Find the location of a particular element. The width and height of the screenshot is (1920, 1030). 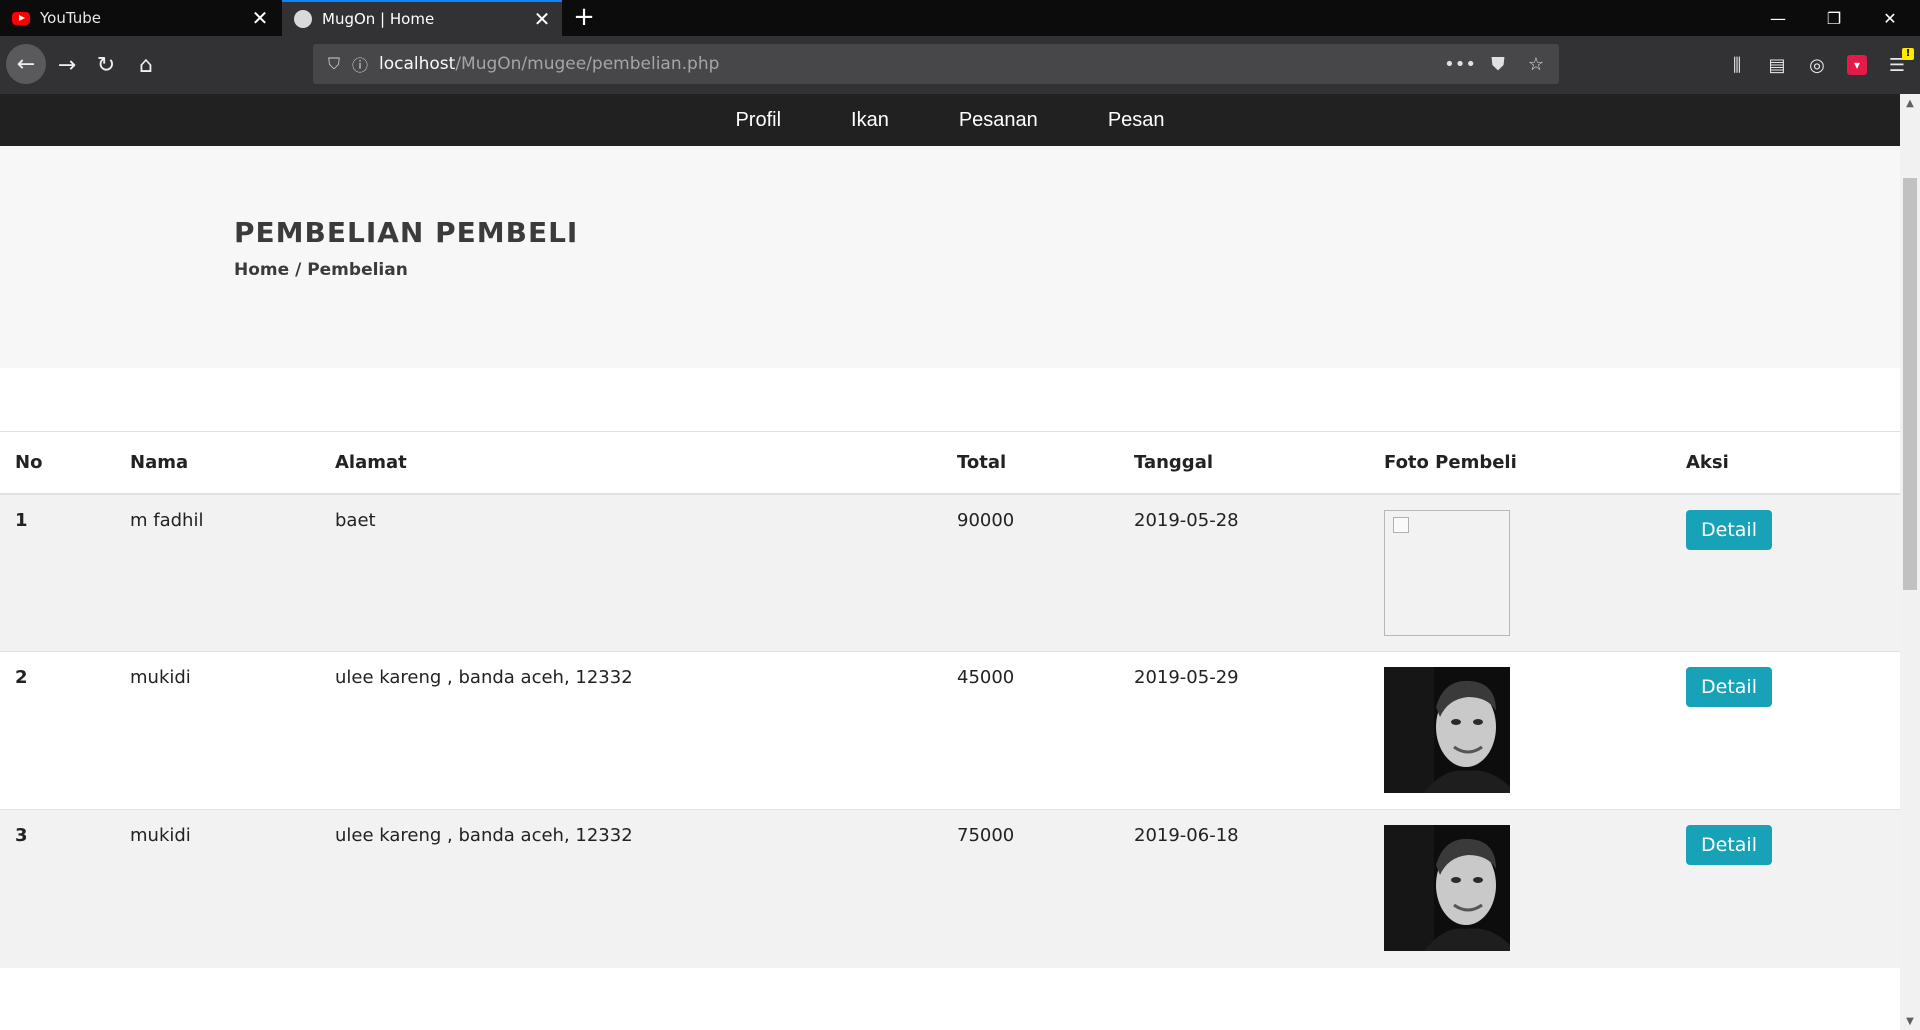

sidebar-icon: ▤ is located at coordinates (1777, 65).